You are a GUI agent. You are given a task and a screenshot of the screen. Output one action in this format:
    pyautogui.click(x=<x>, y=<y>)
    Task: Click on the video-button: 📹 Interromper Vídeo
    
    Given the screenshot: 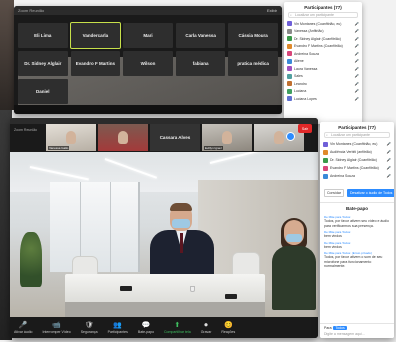 What is the action you would take?
    pyautogui.click(x=56, y=328)
    